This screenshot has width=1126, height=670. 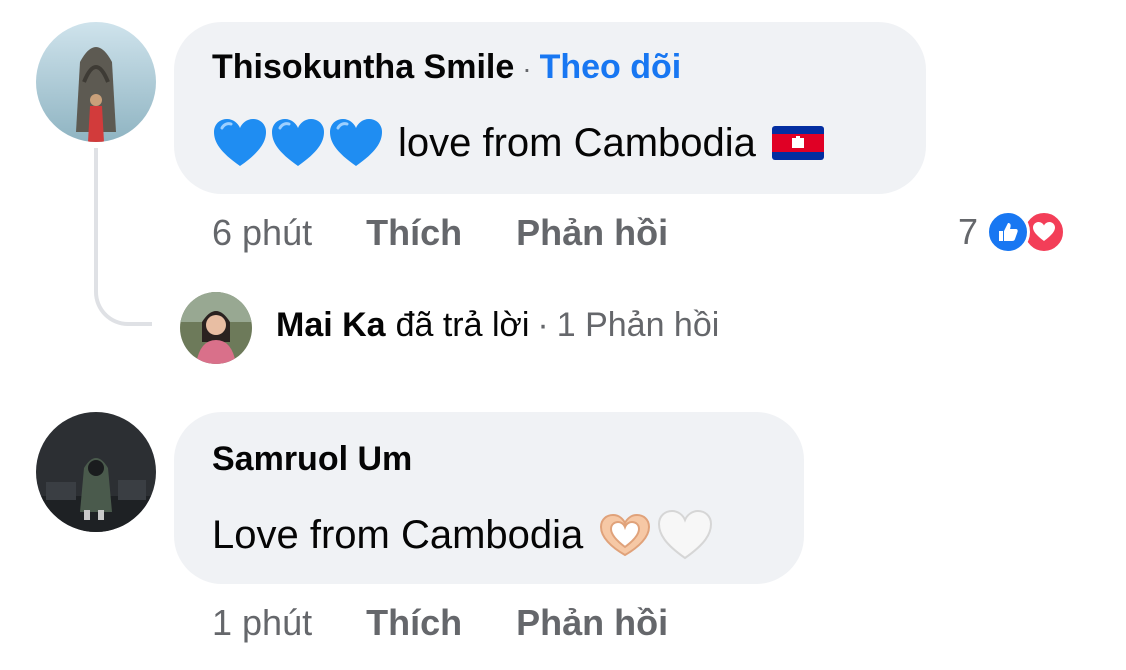 What do you see at coordinates (216, 328) in the screenshot?
I see `avatar-mai-ka` at bounding box center [216, 328].